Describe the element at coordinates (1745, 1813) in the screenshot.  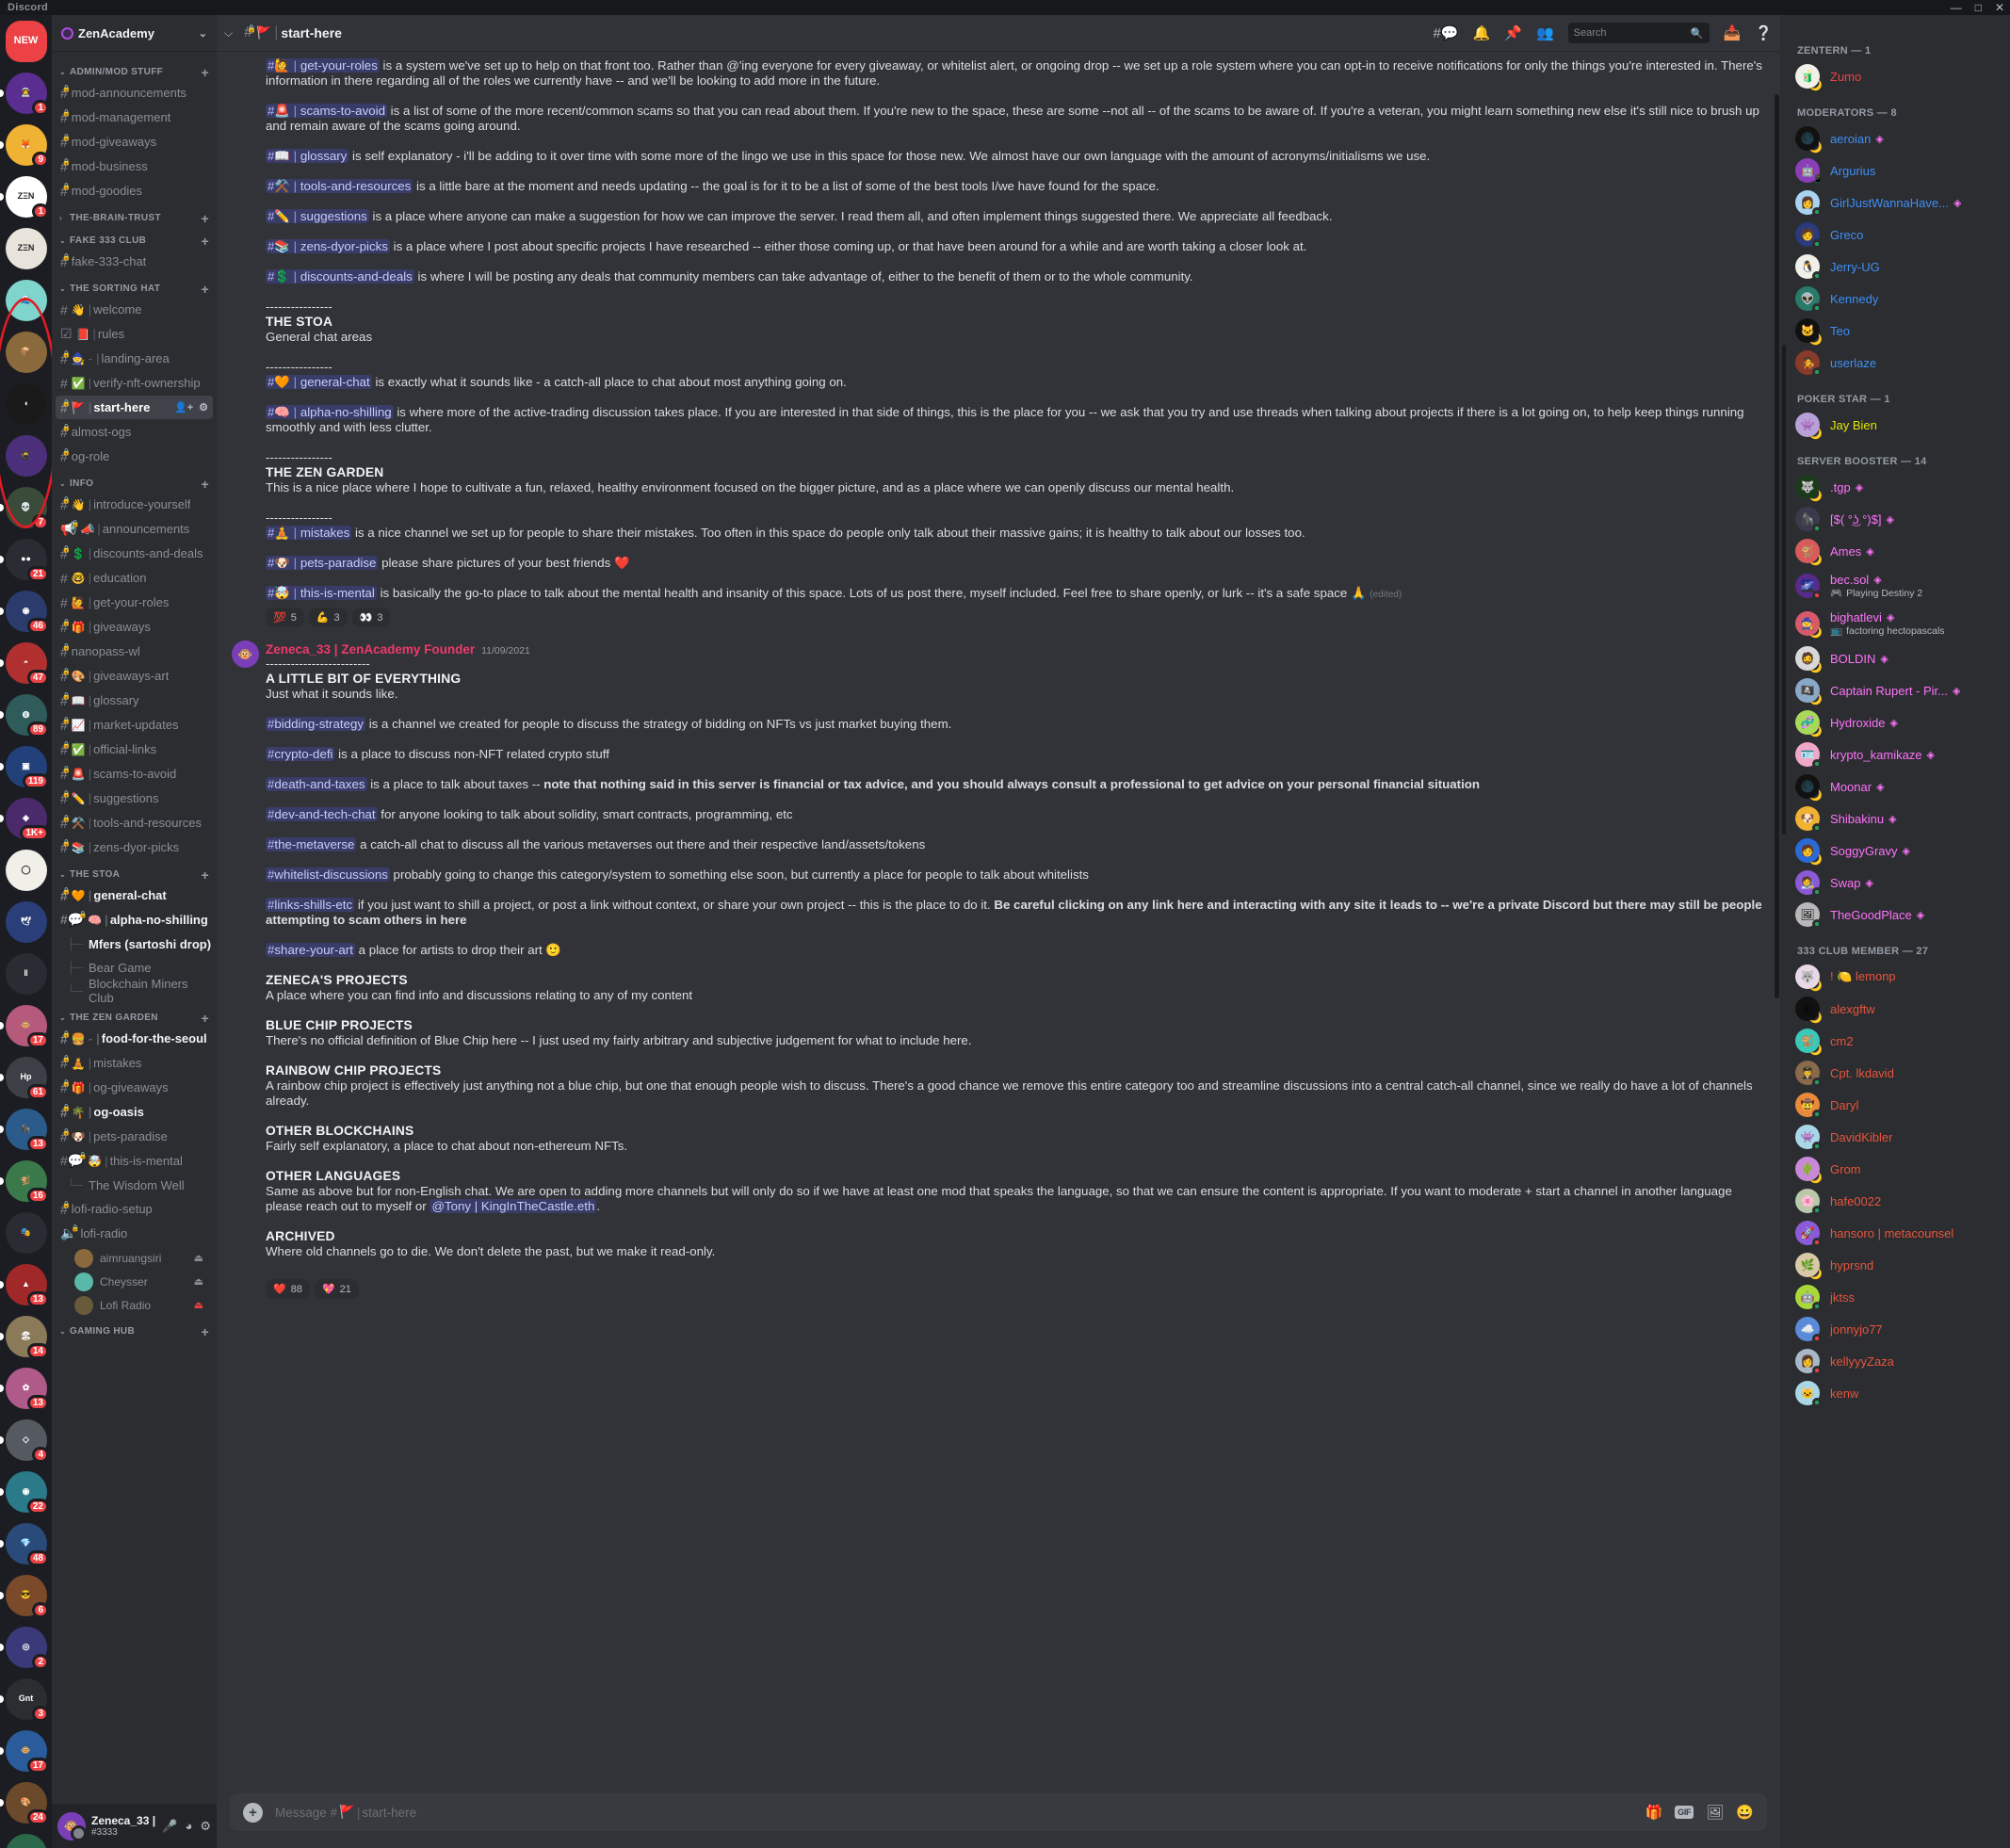
I see `emoji-icon: 😀` at that location.